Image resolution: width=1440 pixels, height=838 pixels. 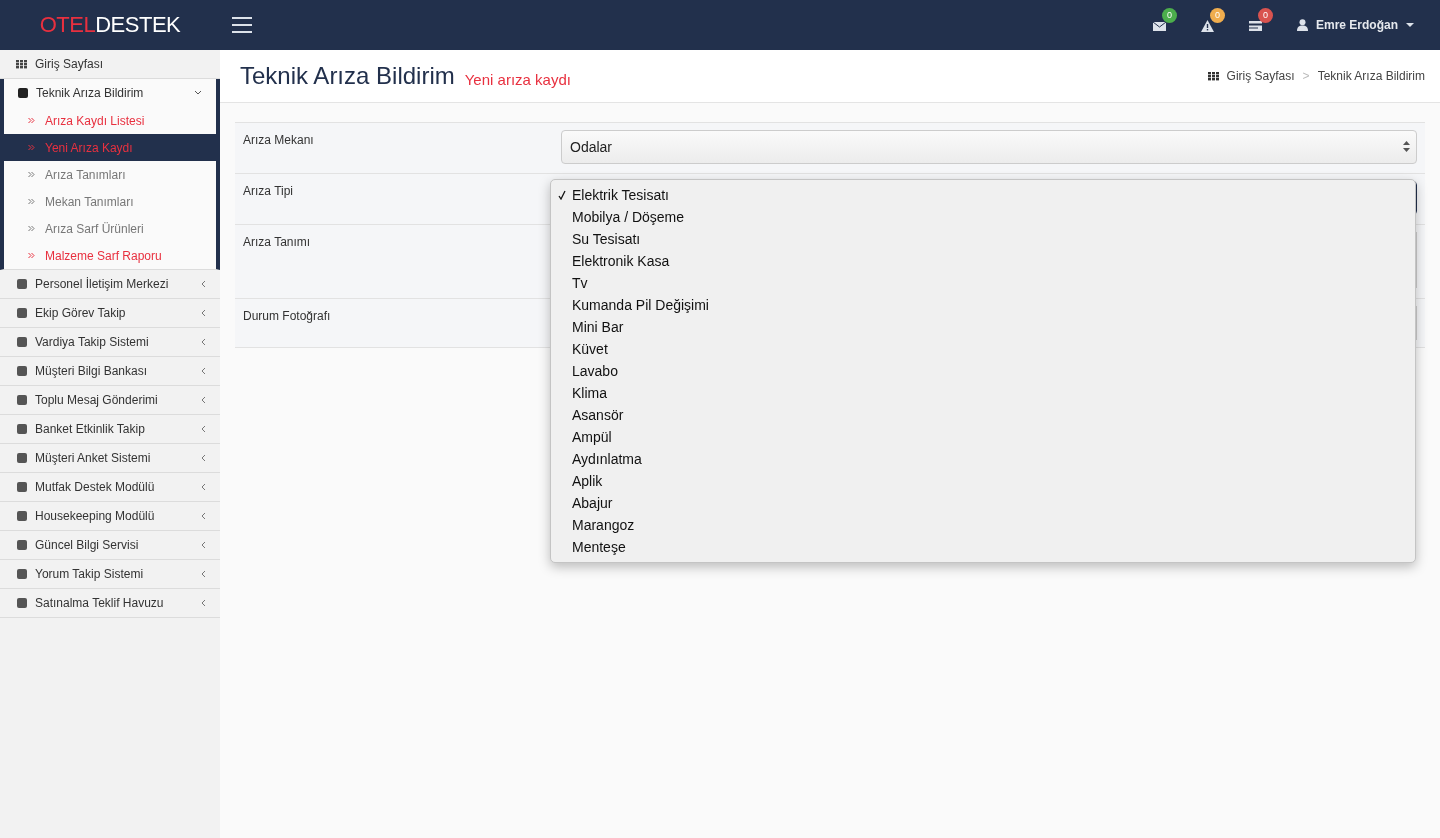 I want to click on page-title: Teknik Arıza Bildirim, so click(x=347, y=76).